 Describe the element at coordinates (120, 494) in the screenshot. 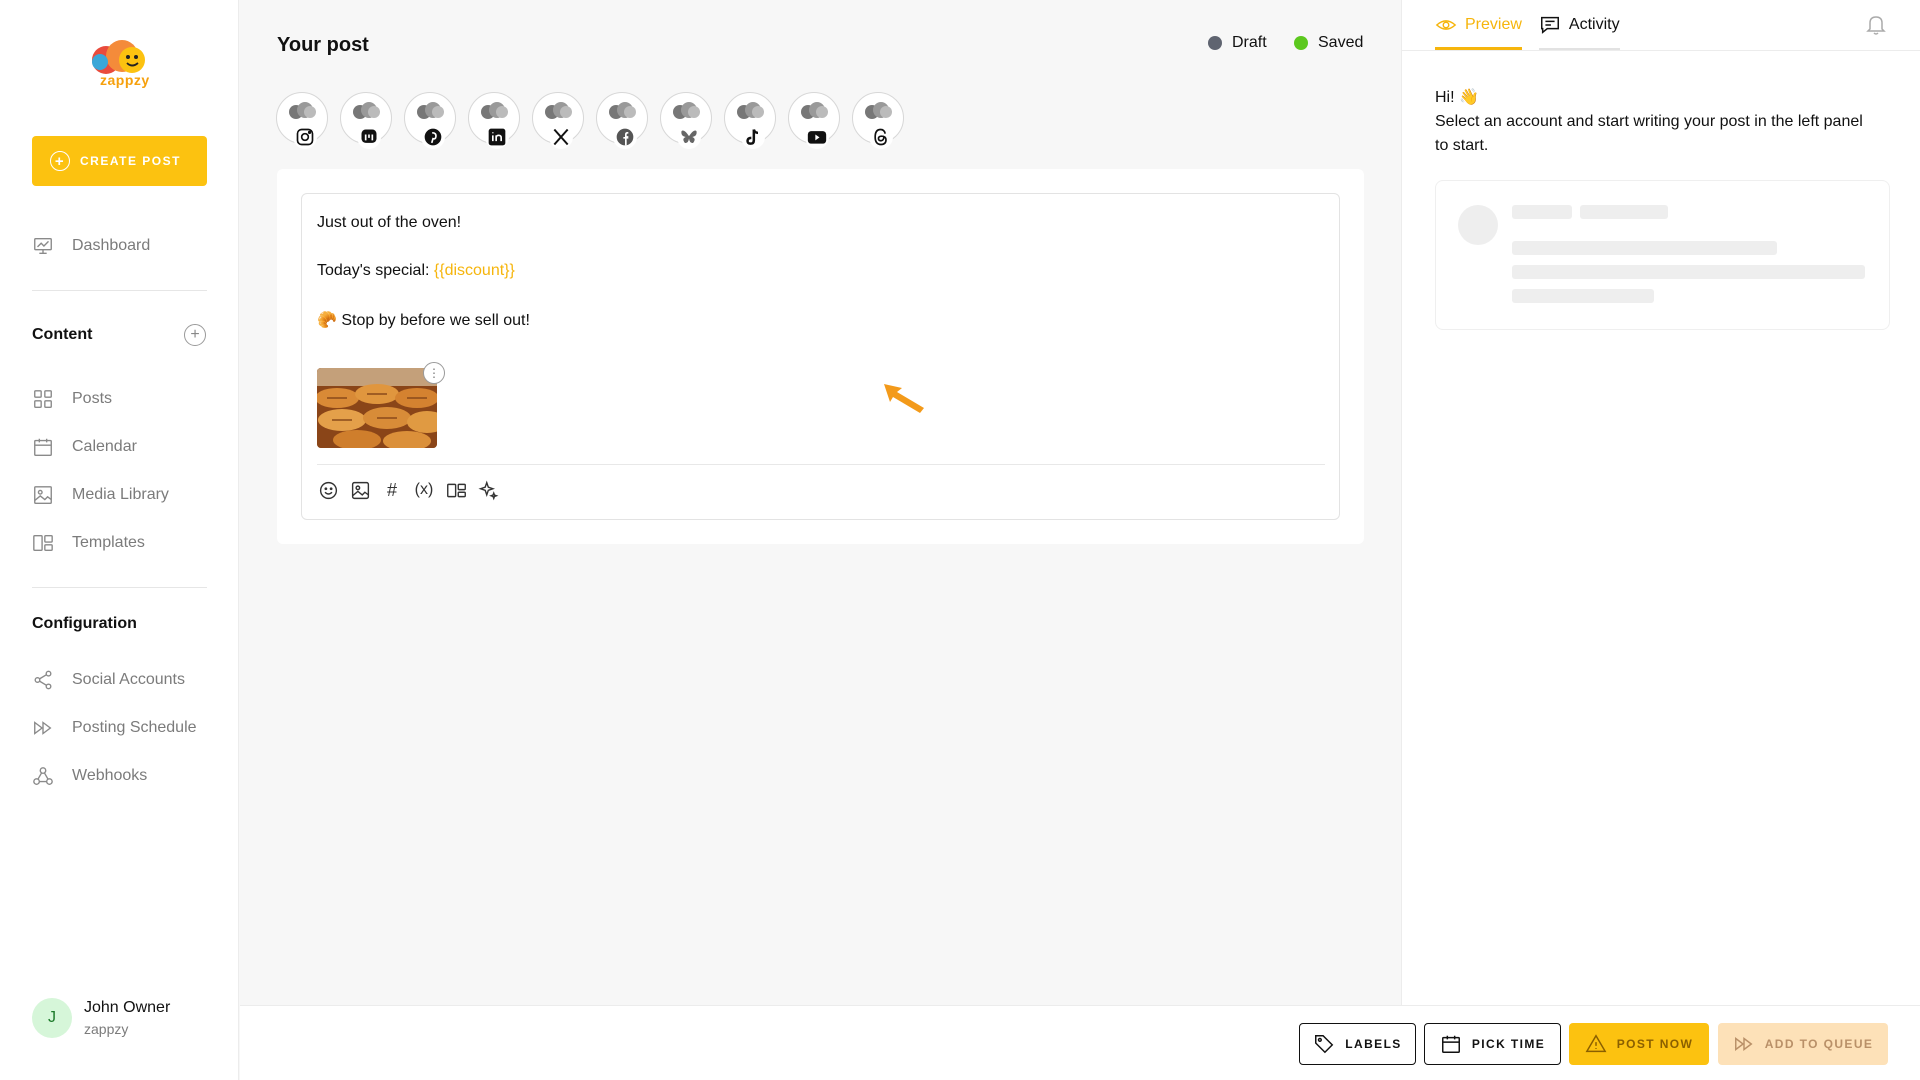

I see `sidebar-item-label: Media Library` at that location.